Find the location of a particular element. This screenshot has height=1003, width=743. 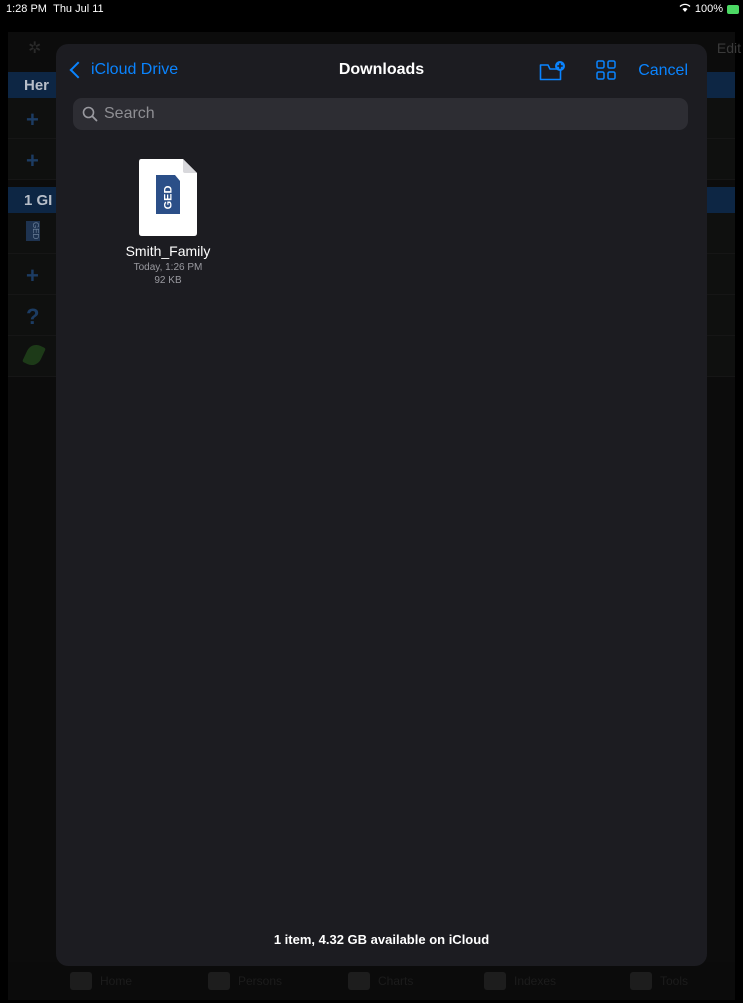

file-type-label: GED is located at coordinates (168, 197).